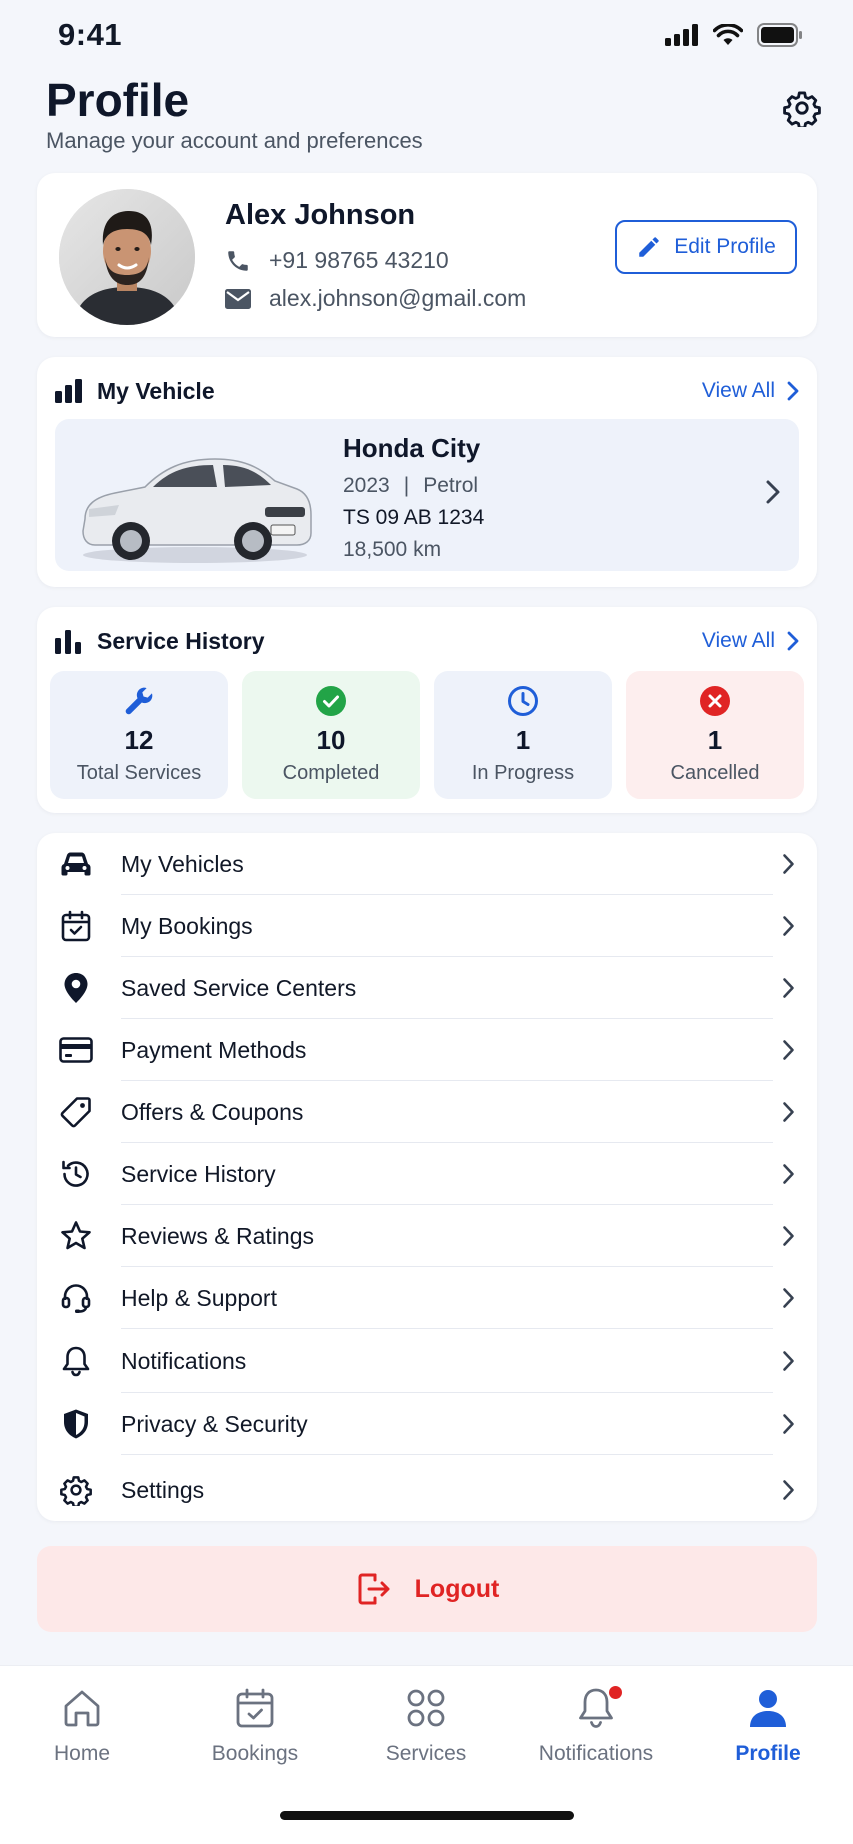 The image size is (853, 1844). What do you see at coordinates (187, 925) in the screenshot?
I see `menu-item-label: My Bookings` at bounding box center [187, 925].